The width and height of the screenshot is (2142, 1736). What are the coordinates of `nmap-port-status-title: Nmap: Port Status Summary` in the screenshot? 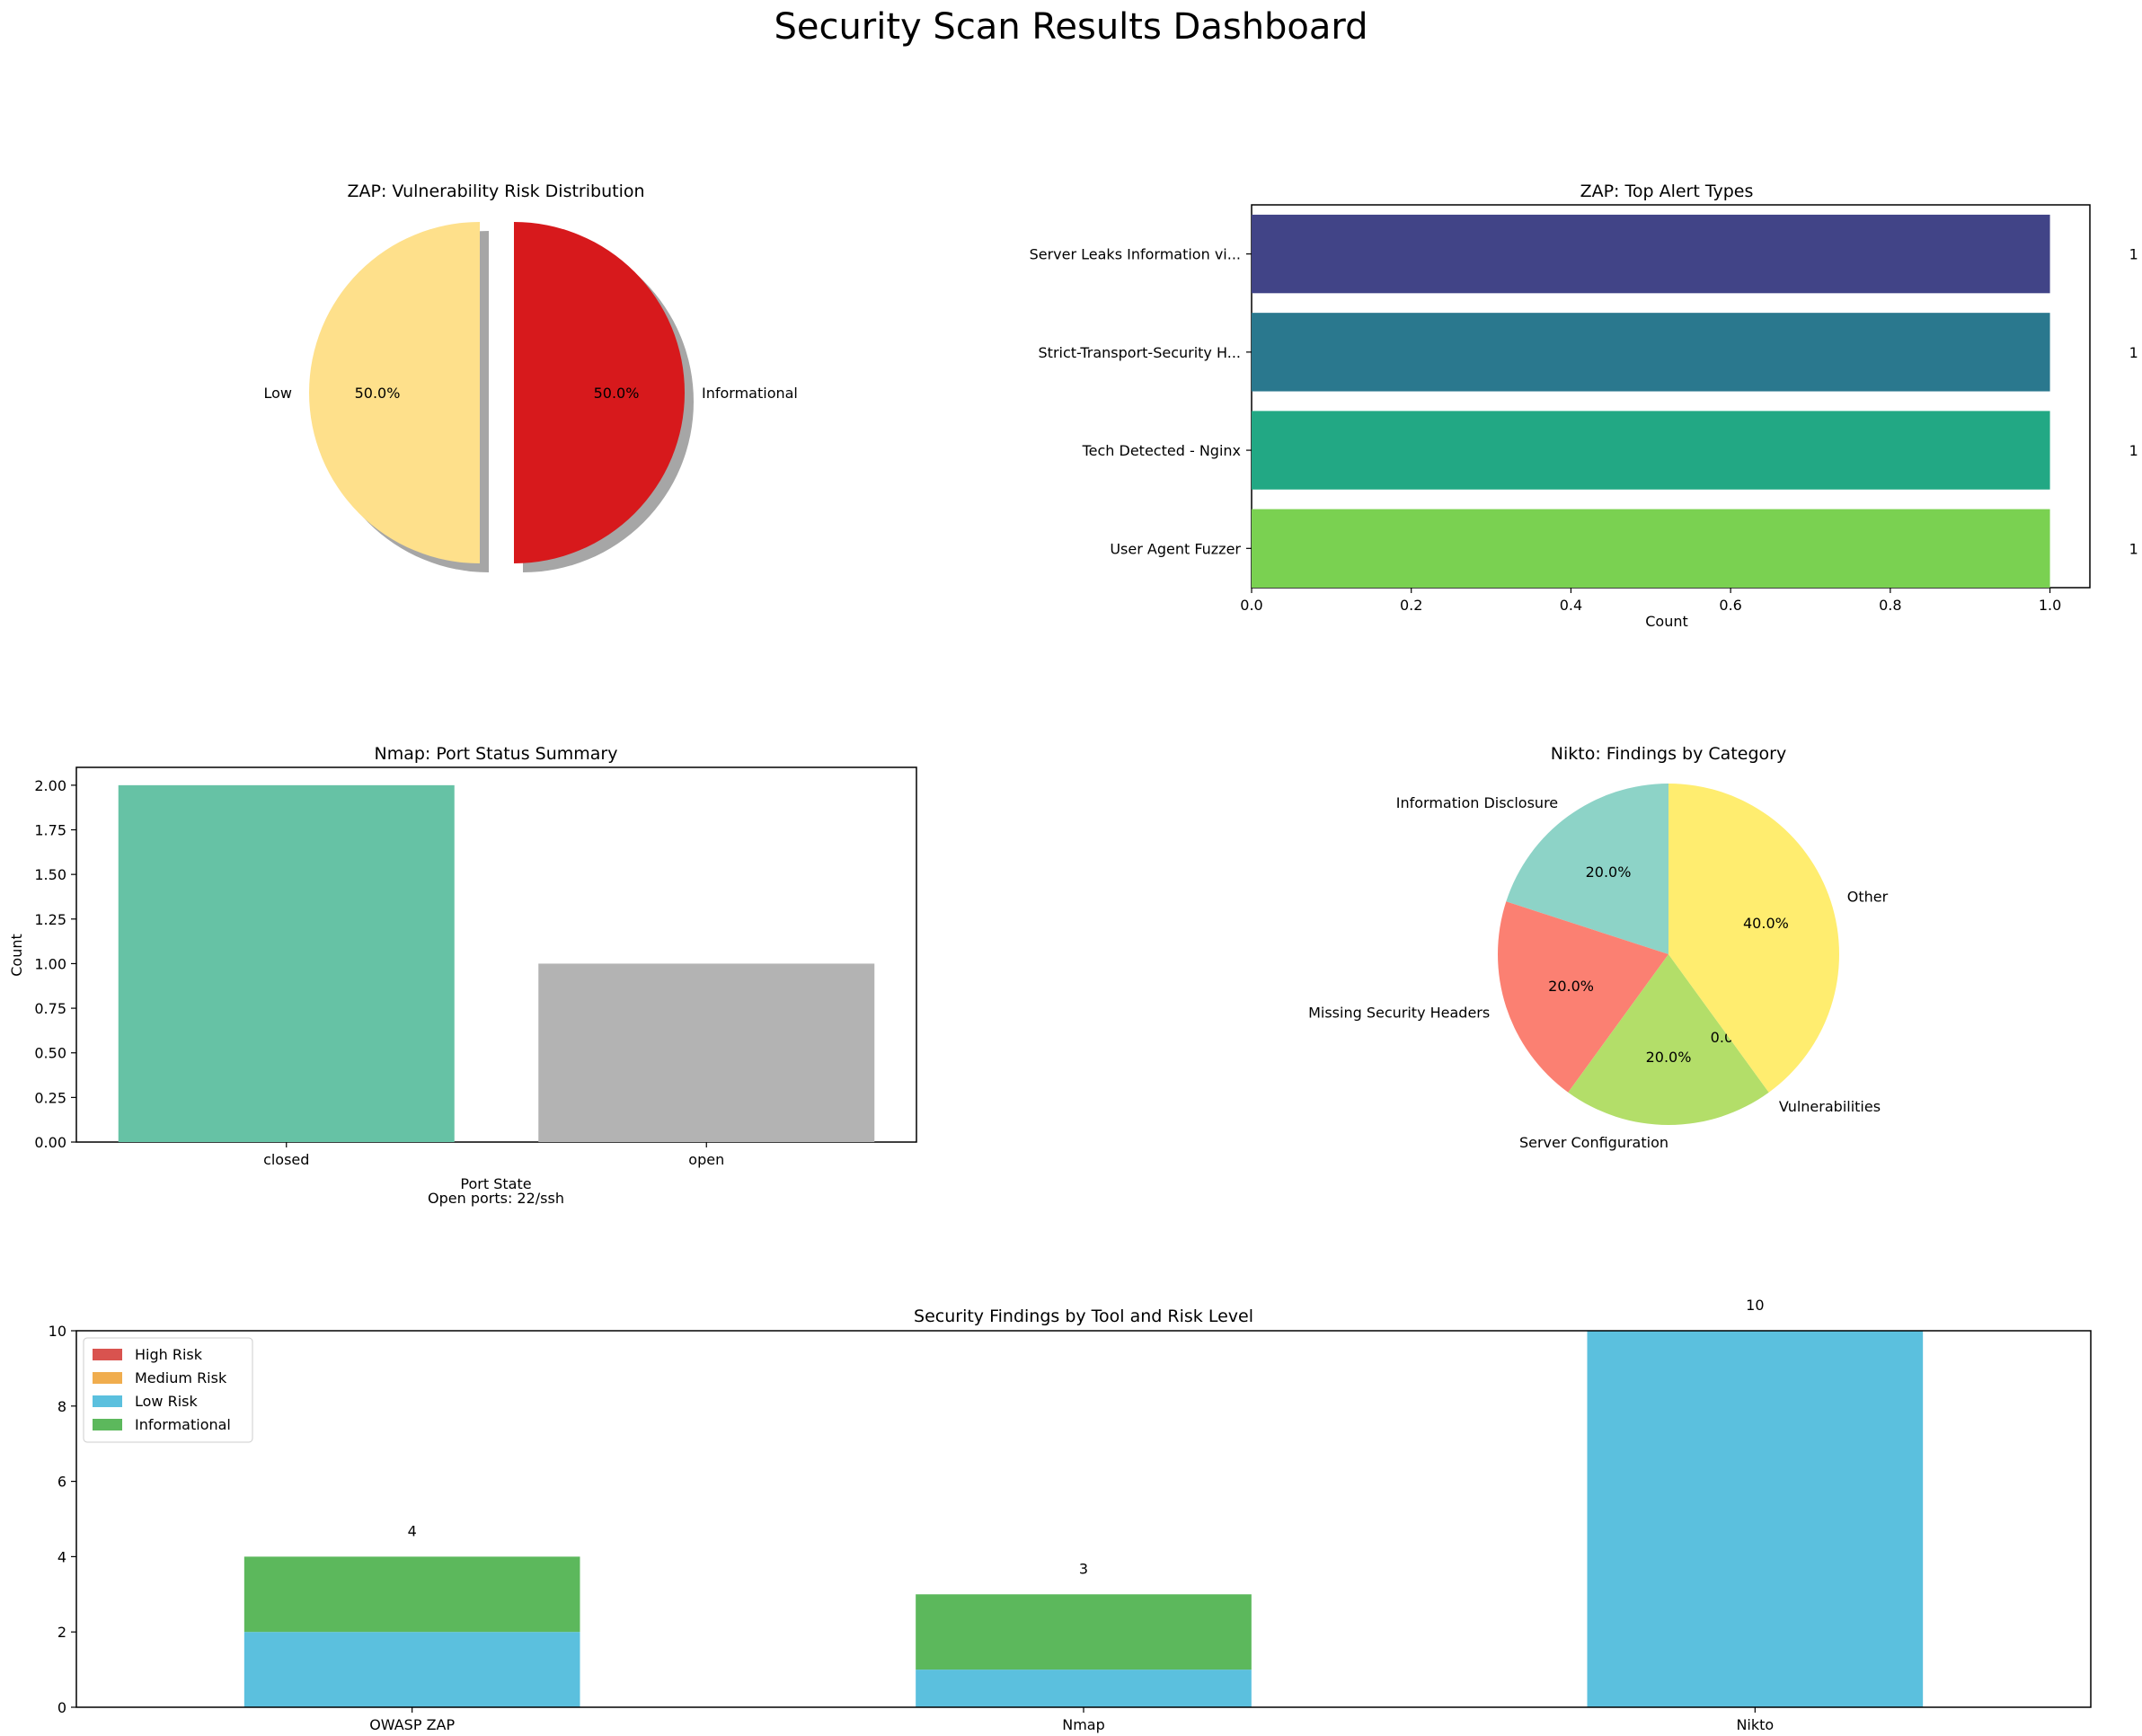 It's located at (496, 754).